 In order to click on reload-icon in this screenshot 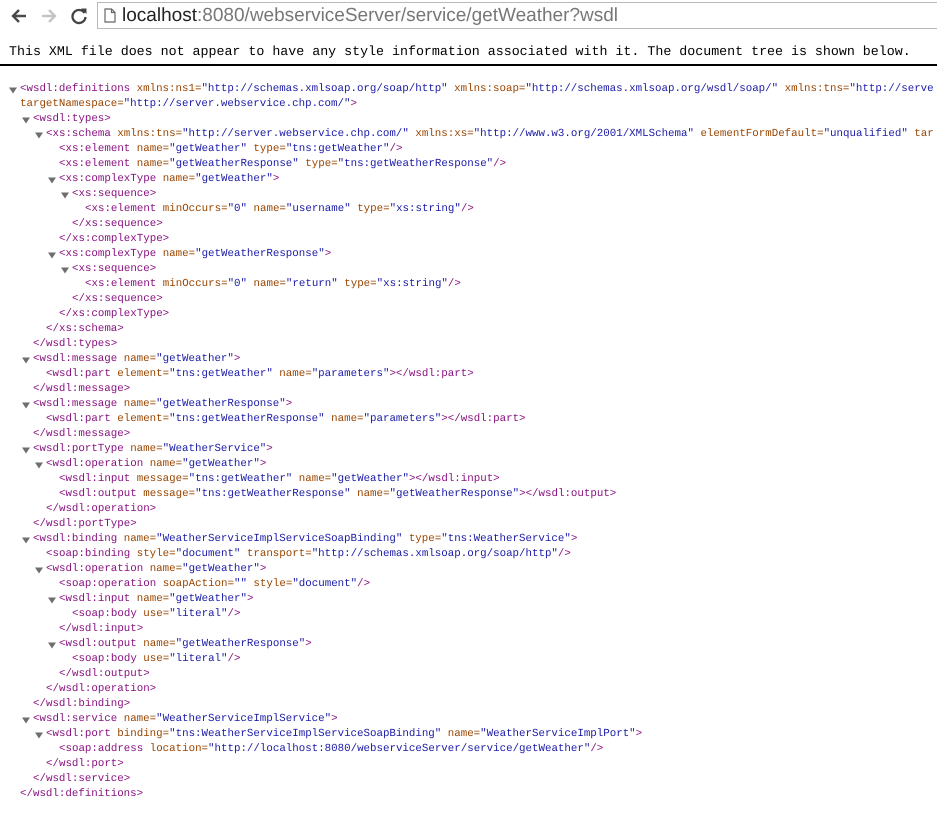, I will do `click(79, 15)`.